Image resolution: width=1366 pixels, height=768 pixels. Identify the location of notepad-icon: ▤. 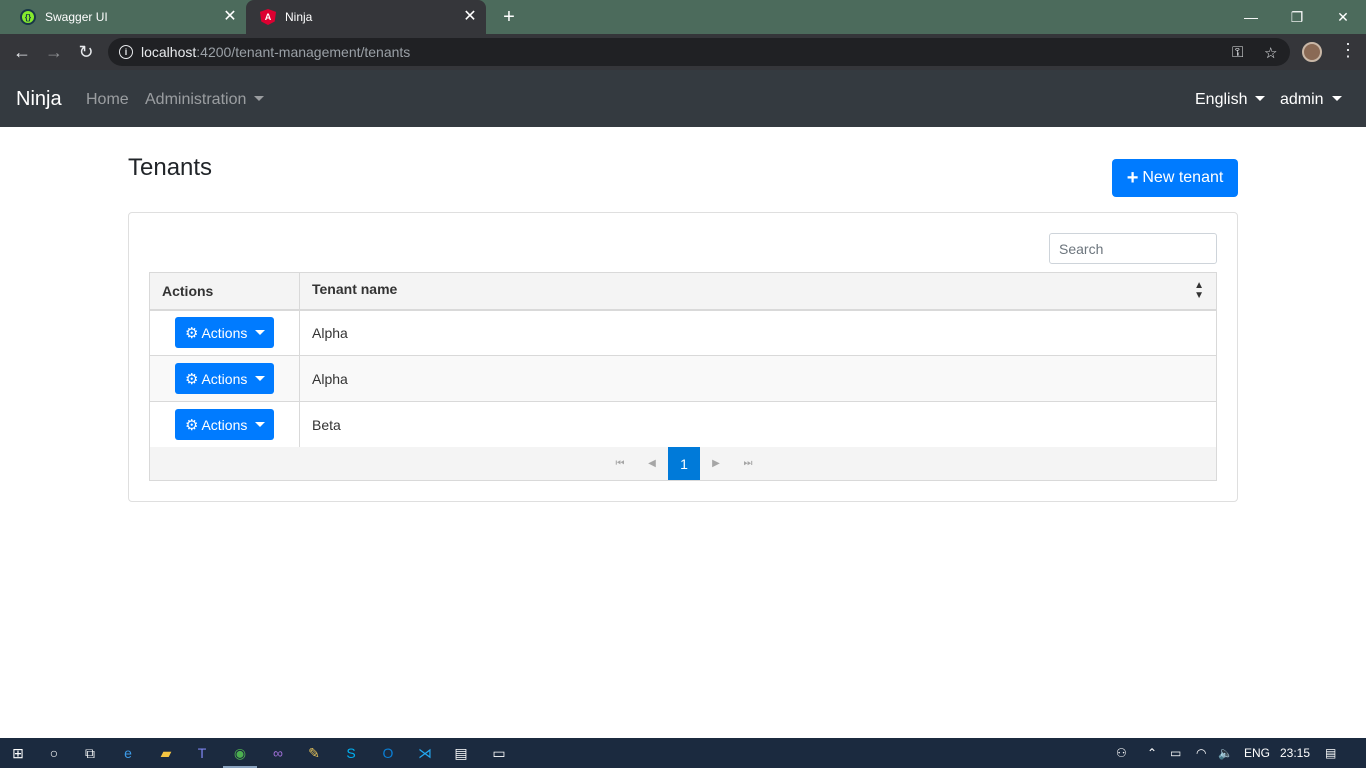
(461, 753).